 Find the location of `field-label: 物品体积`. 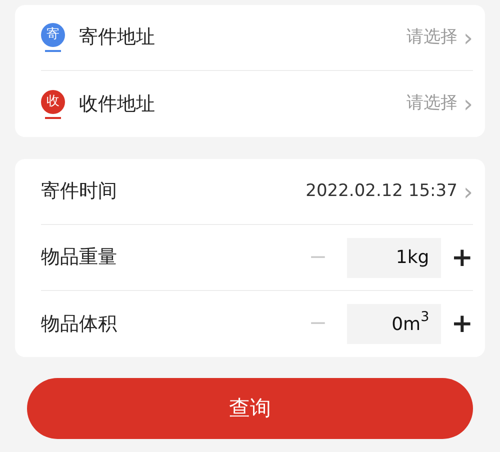

field-label: 物品体积 is located at coordinates (79, 324).